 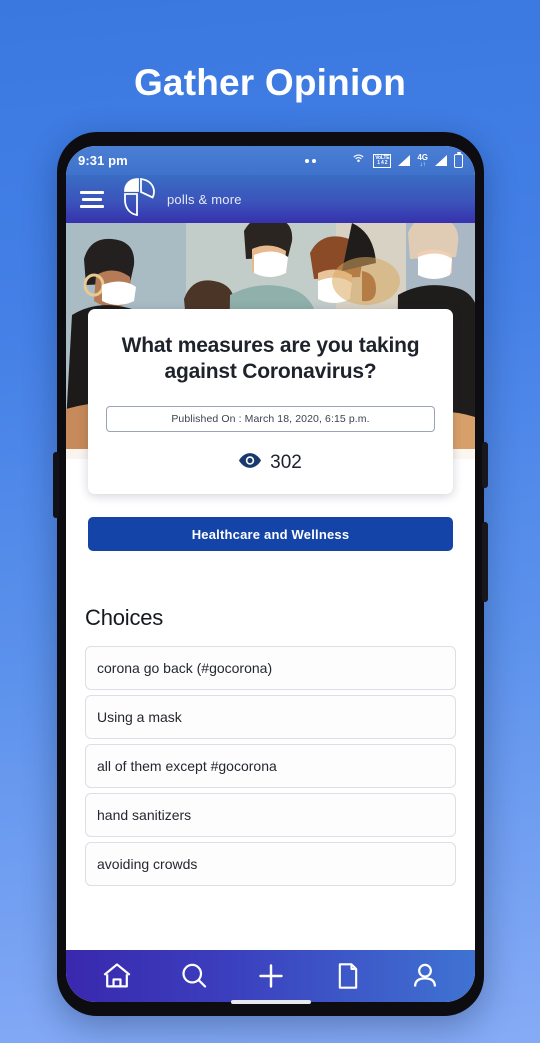 What do you see at coordinates (140, 199) in the screenshot?
I see `pie-chart-logo-icon` at bounding box center [140, 199].